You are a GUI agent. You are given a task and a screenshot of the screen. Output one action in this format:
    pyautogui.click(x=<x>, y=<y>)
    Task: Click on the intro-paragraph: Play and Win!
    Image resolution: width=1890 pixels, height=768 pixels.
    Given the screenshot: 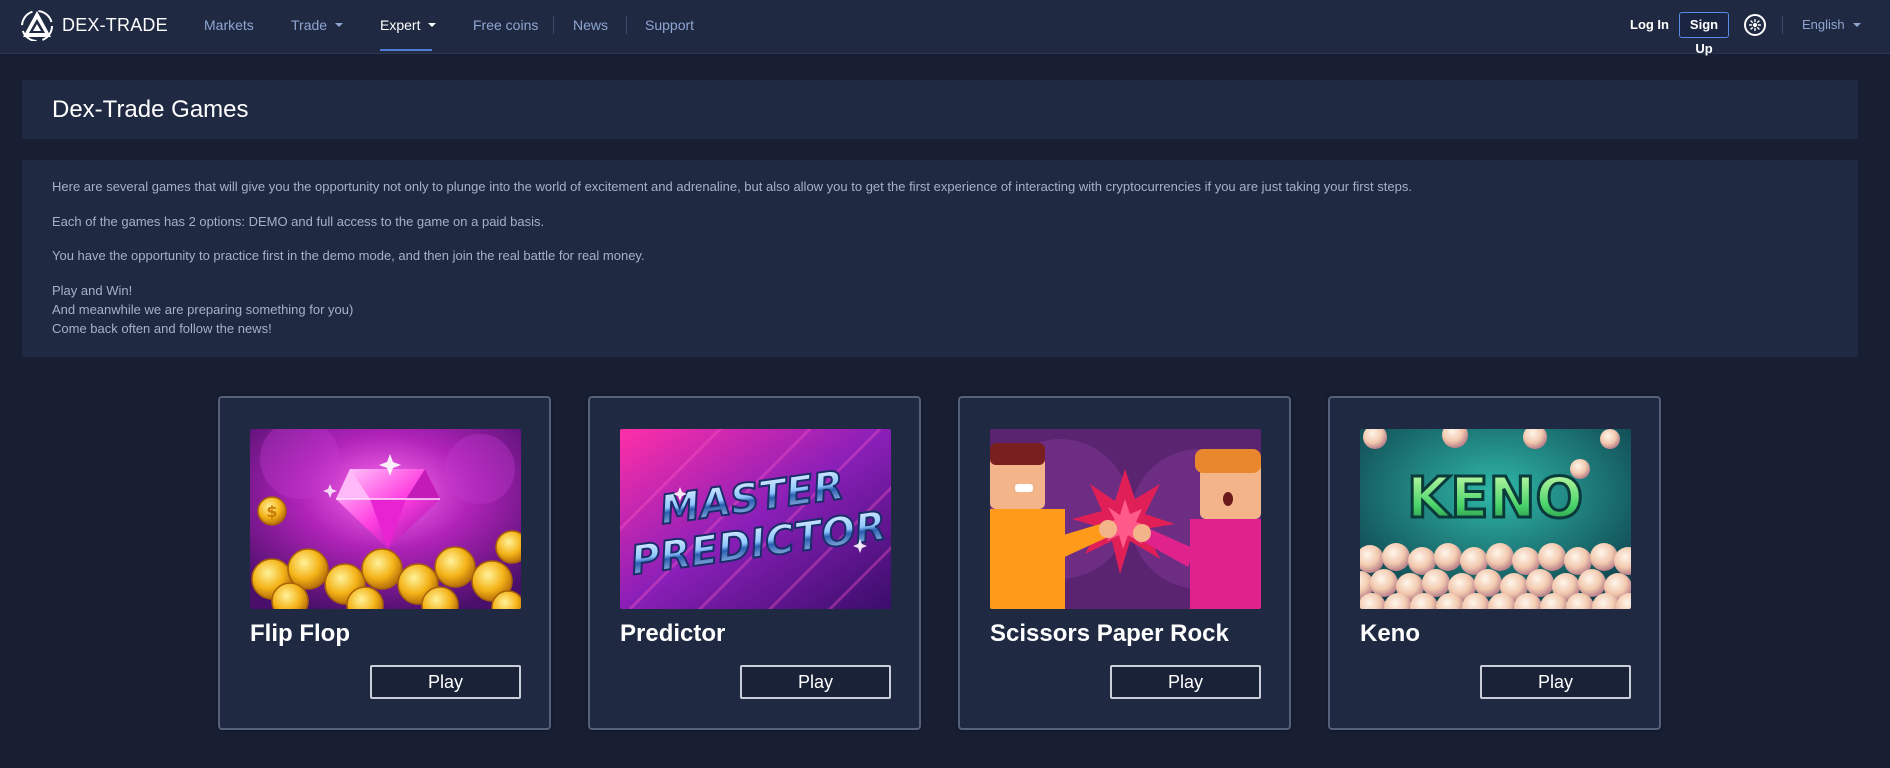 What is the action you would take?
    pyautogui.click(x=92, y=290)
    